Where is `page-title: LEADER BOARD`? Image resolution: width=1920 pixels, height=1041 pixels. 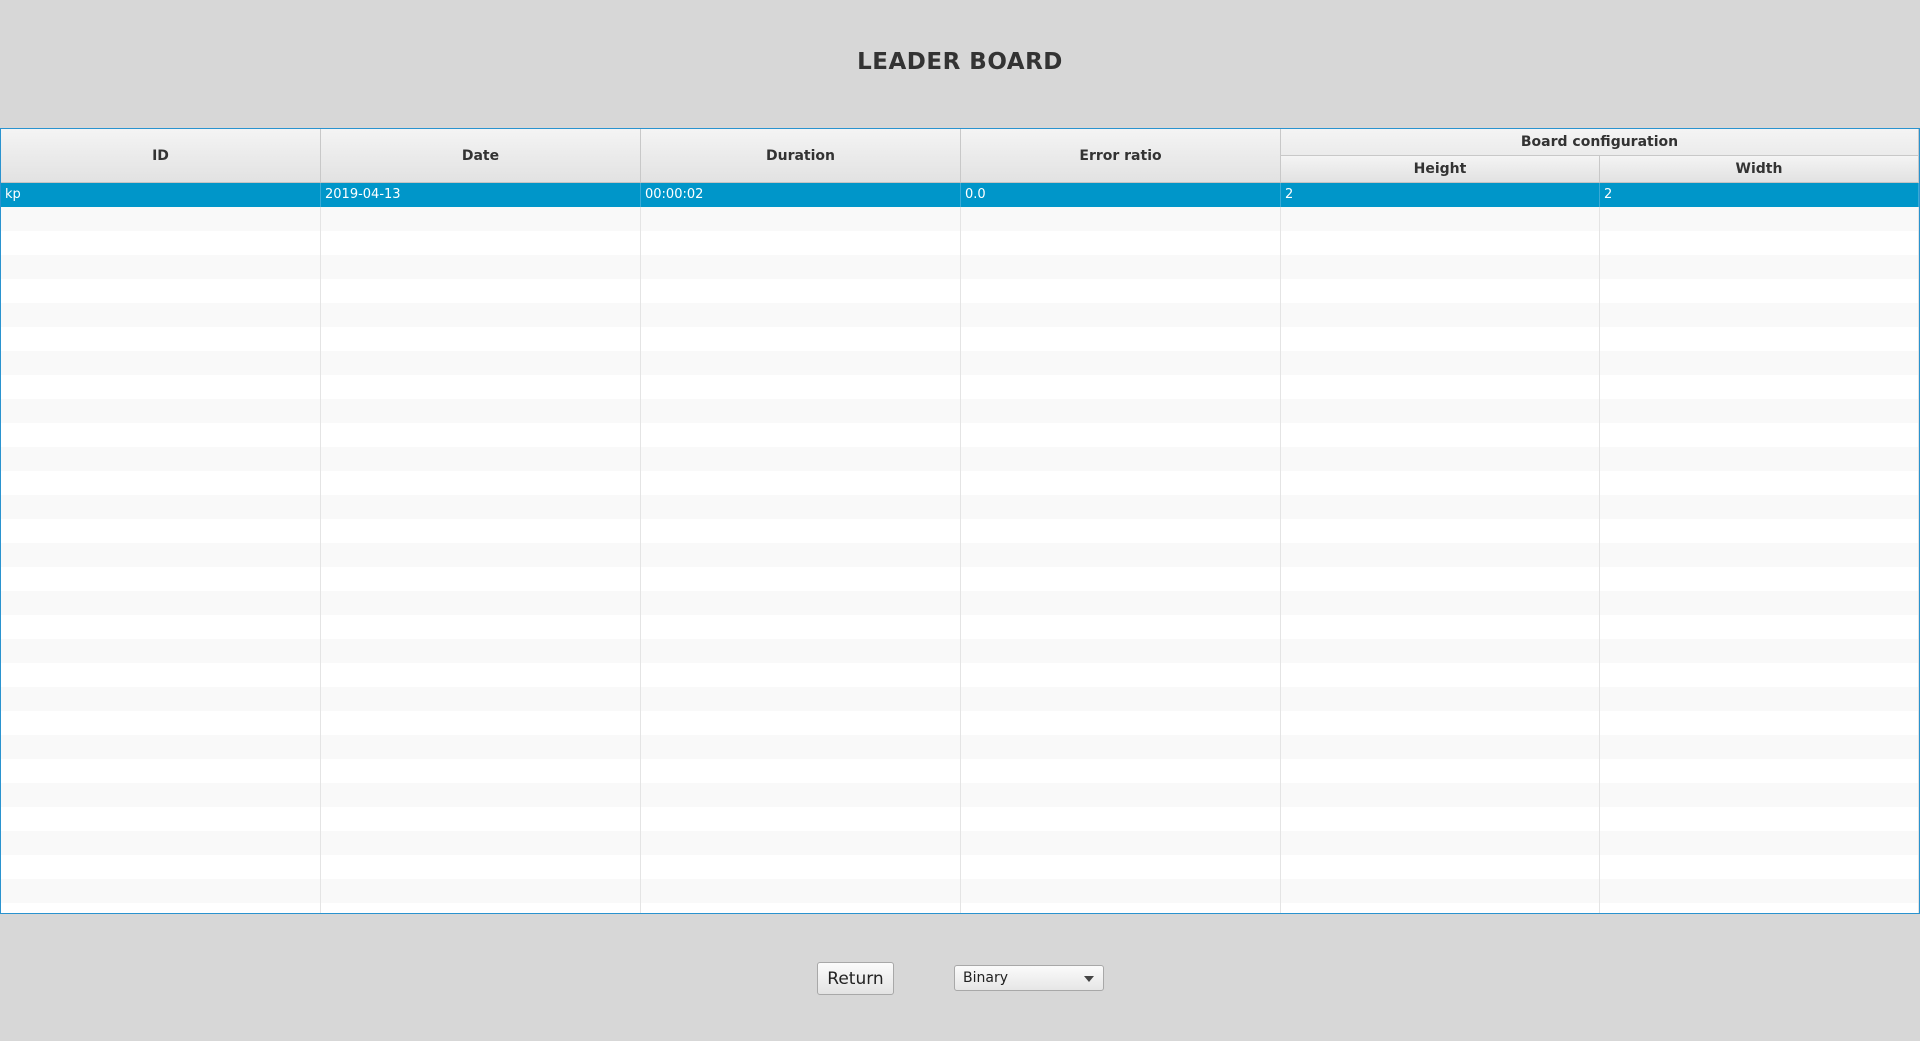
page-title: LEADER BOARD is located at coordinates (960, 62).